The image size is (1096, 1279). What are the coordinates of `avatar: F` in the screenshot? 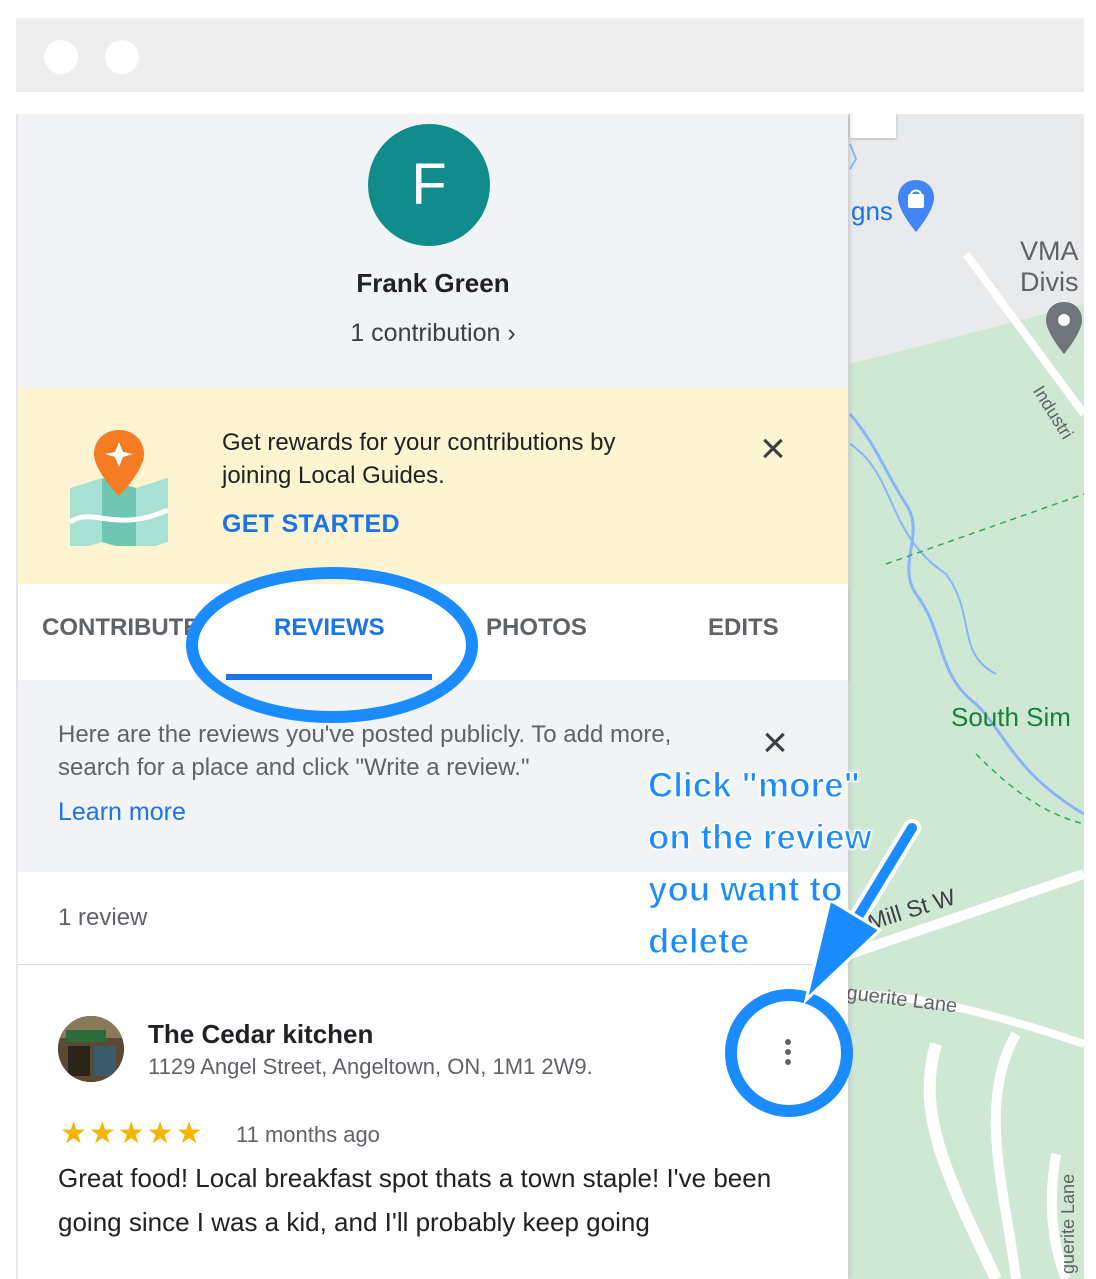 It's located at (429, 185).